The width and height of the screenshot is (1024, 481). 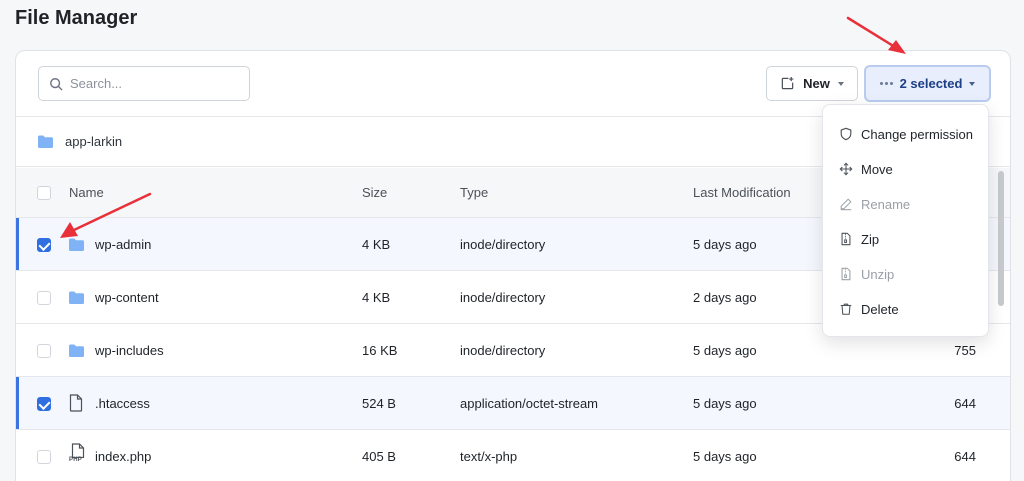 I want to click on menu-item-change-permission: Change permission, so click(x=905, y=134).